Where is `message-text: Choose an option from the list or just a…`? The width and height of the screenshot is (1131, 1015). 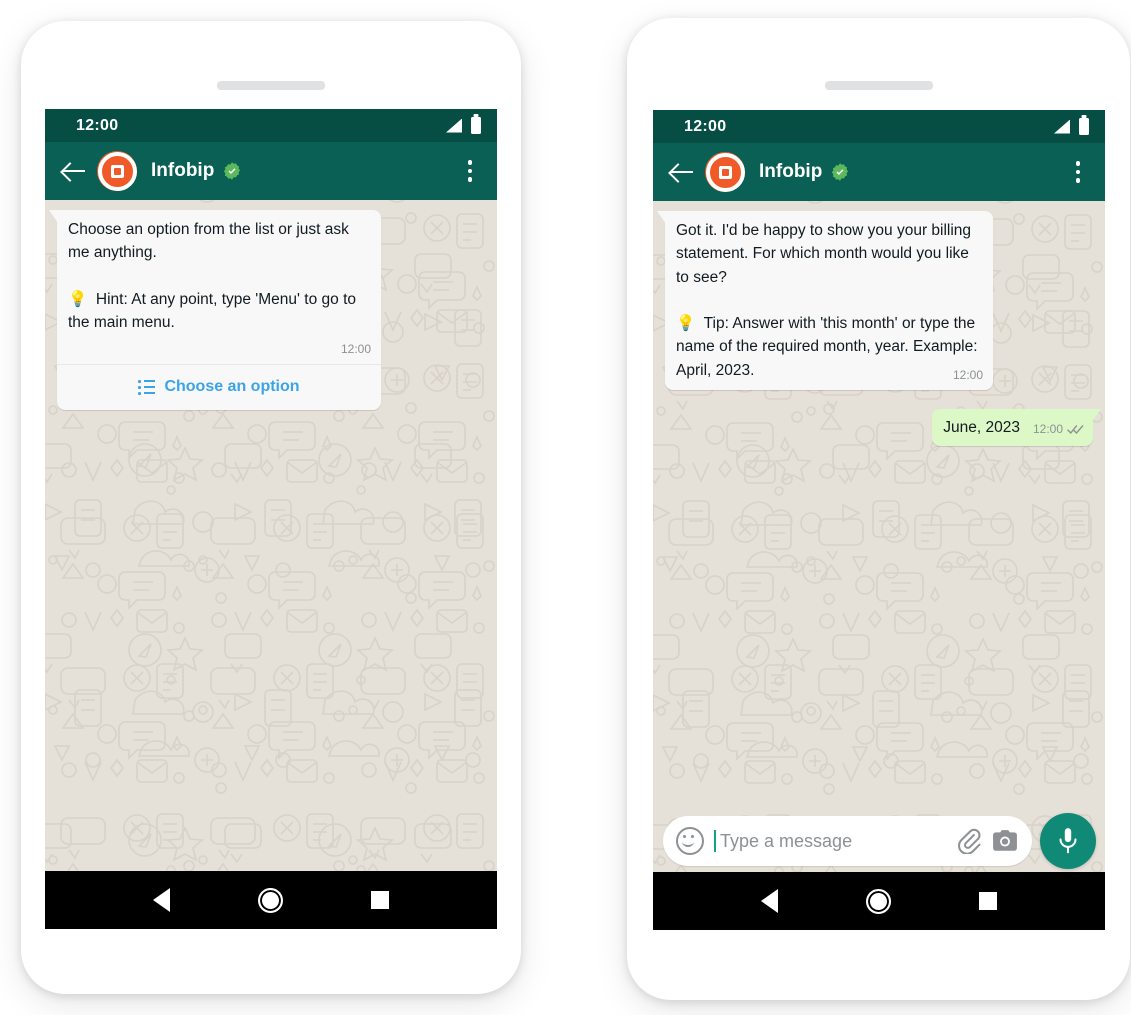 message-text: Choose an option from the list or just a… is located at coordinates (212, 276).